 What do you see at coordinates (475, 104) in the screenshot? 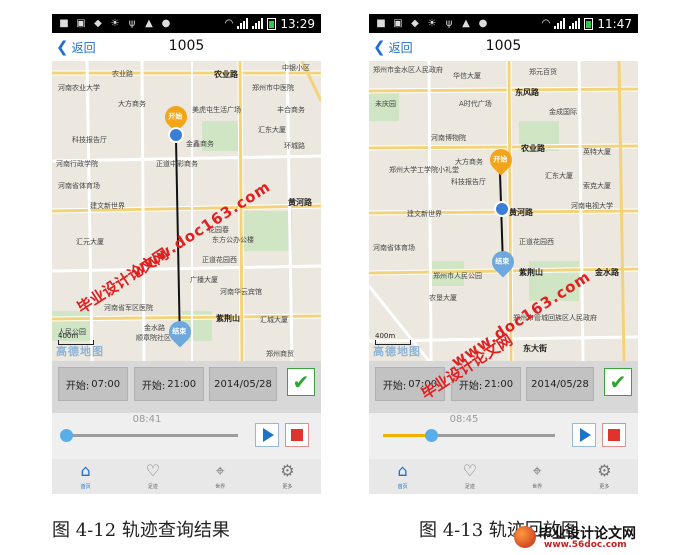
I see `map-label: A时代广场` at bounding box center [475, 104].